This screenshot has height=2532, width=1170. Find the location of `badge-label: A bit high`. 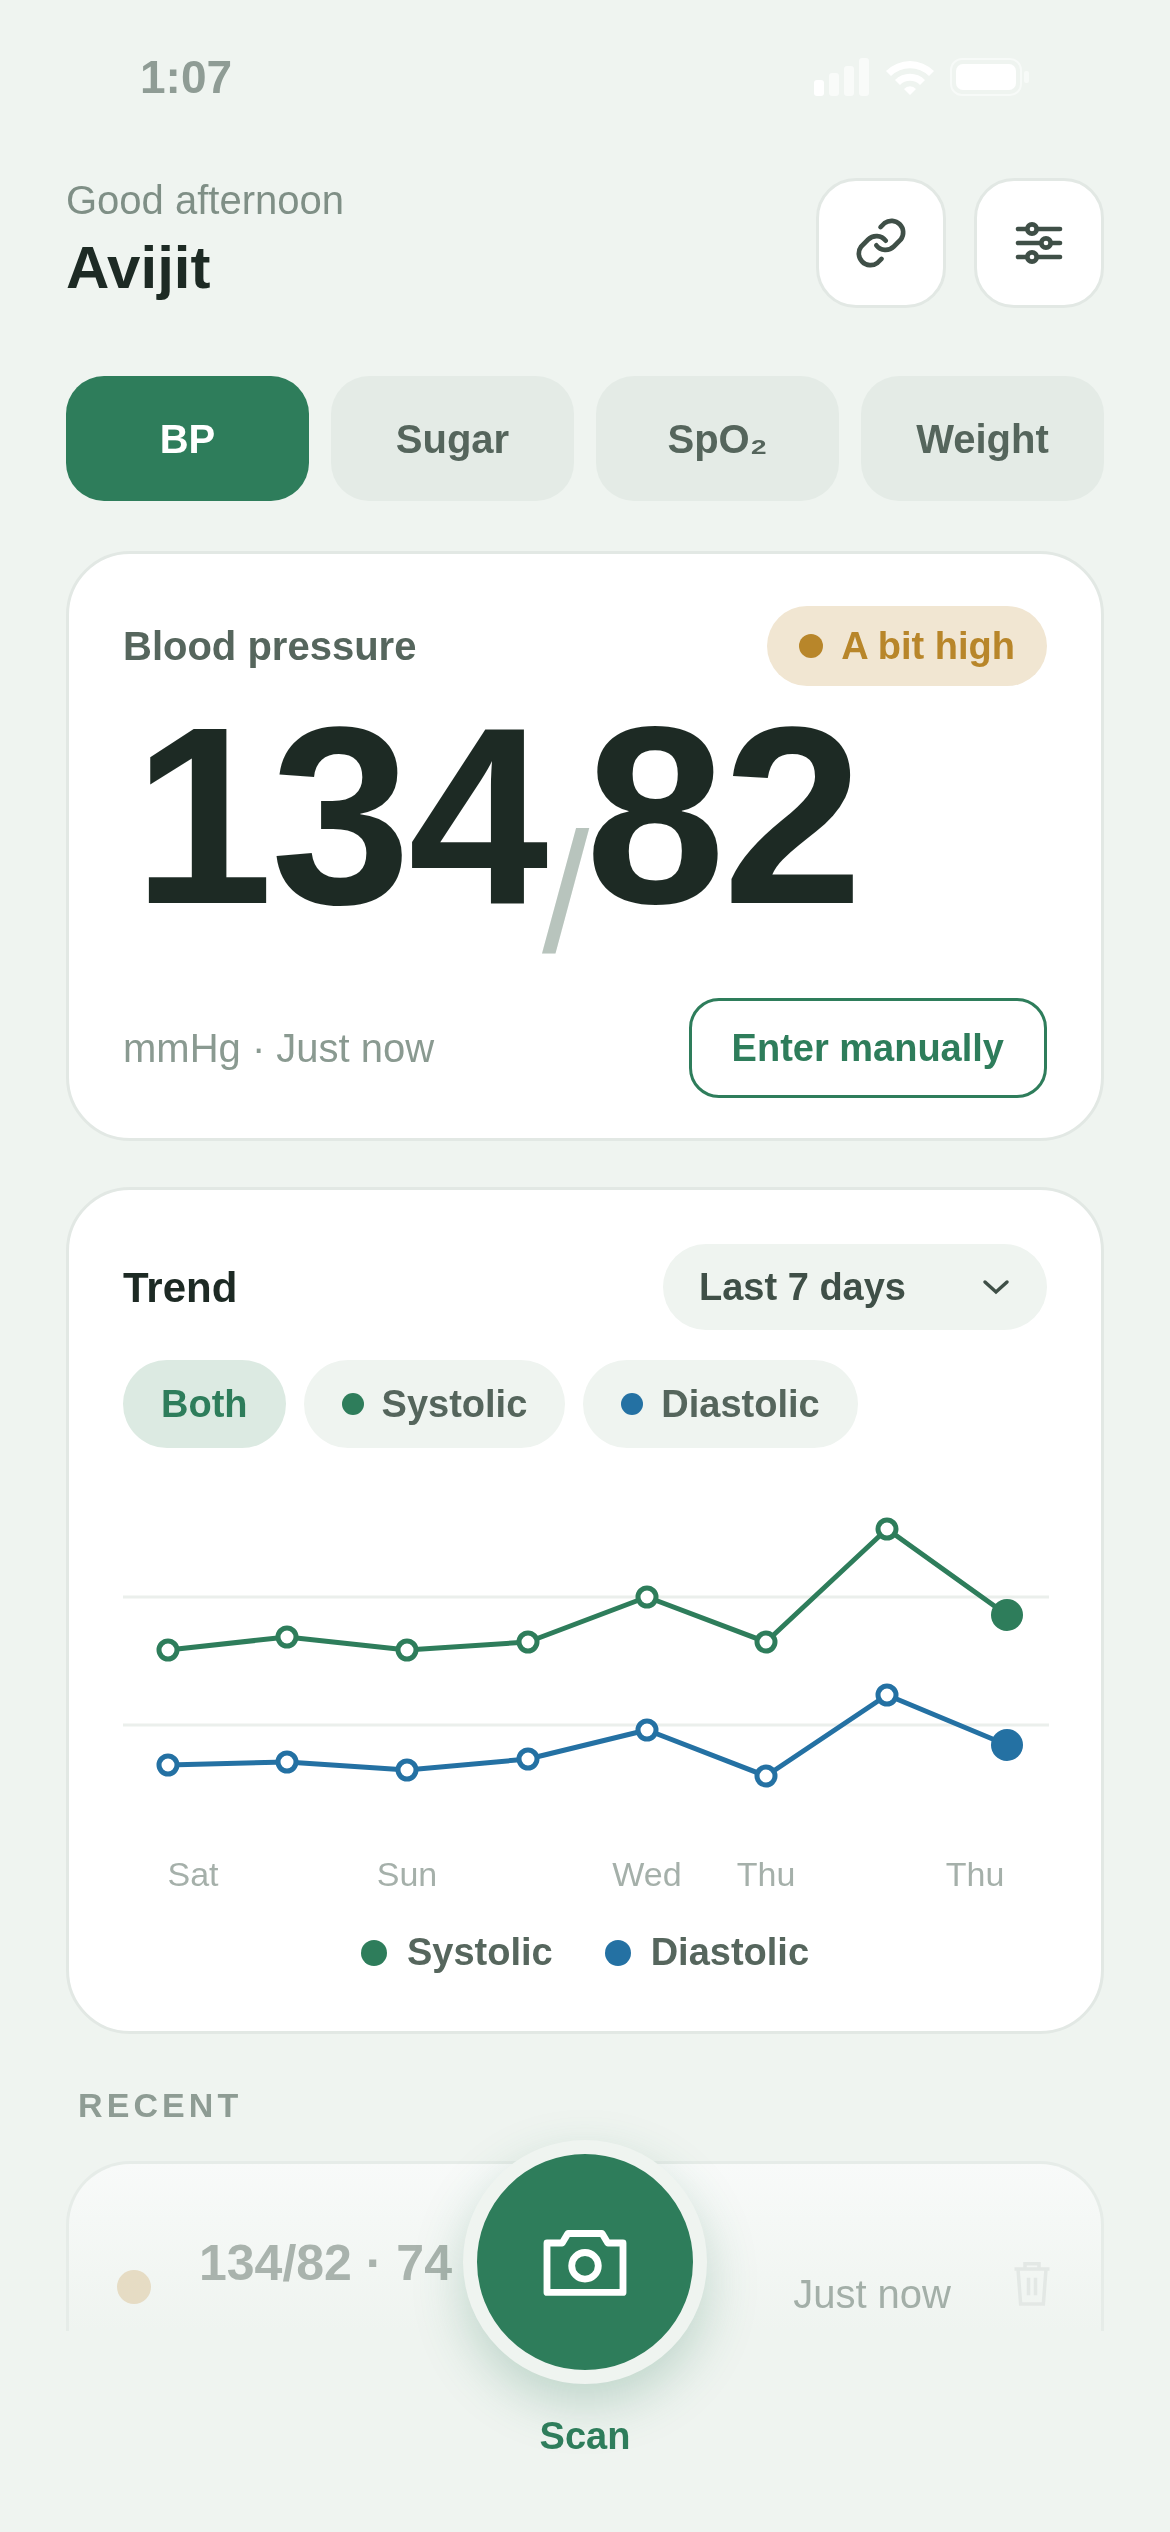

badge-label: A bit high is located at coordinates (928, 646).